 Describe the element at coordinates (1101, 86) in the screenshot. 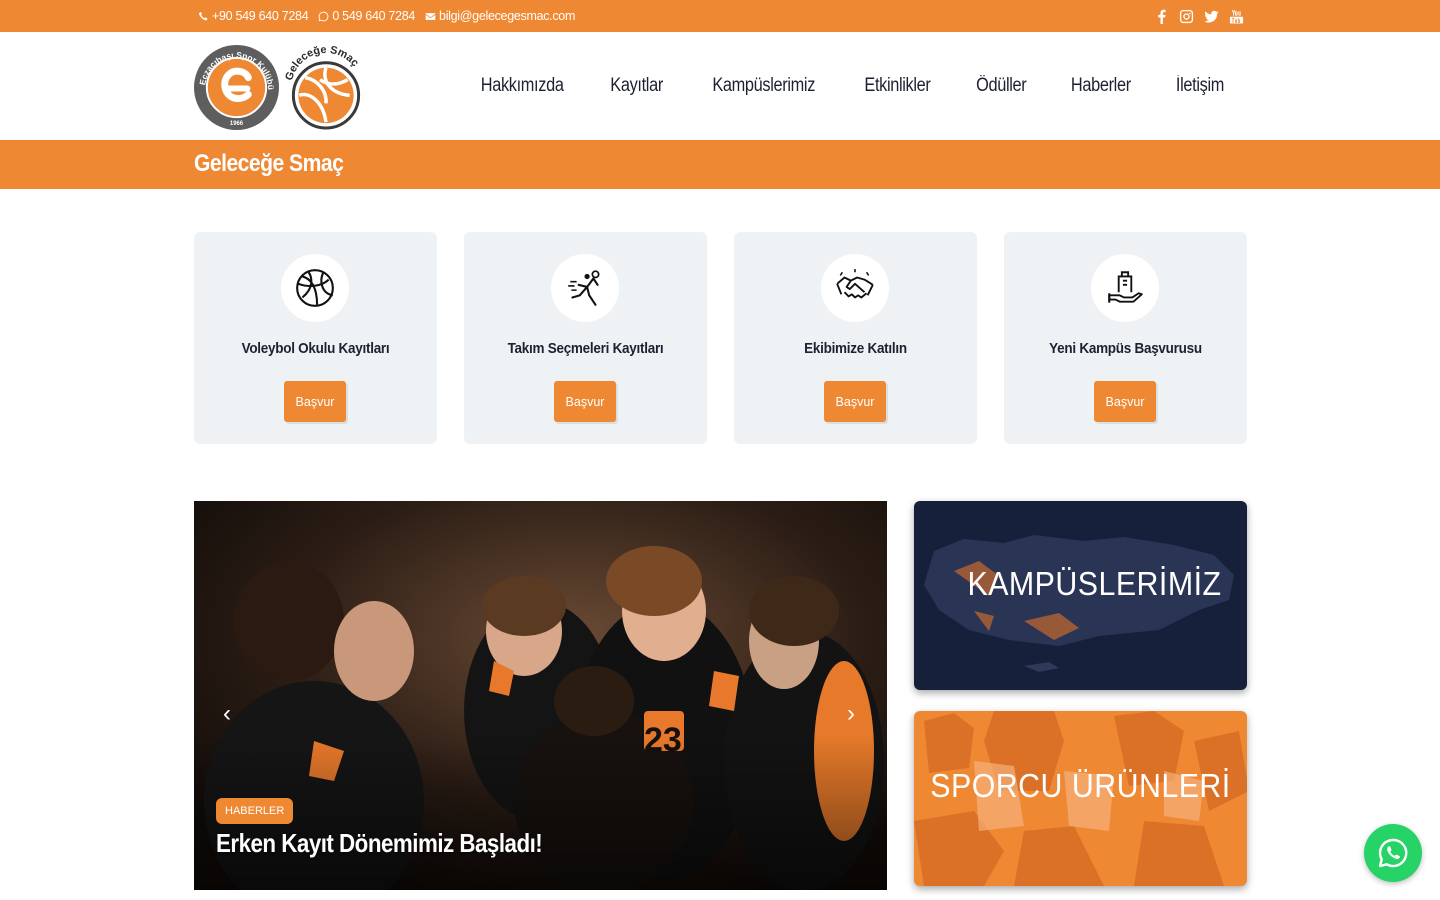

I see `nav-item-news: Haberler` at that location.